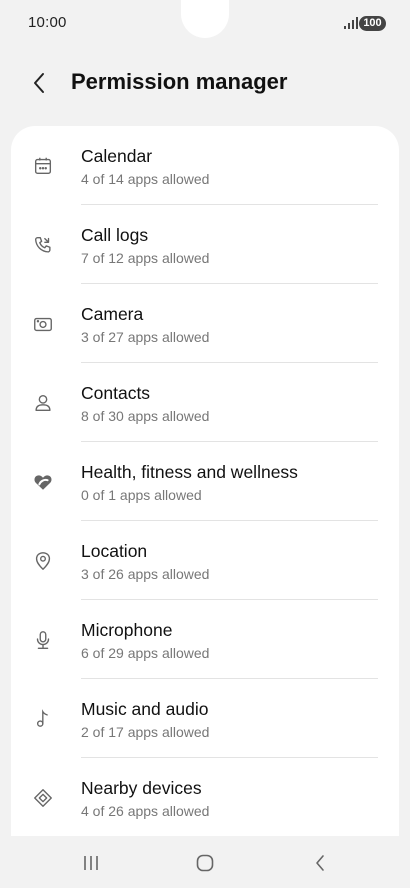 The height and width of the screenshot is (888, 410). I want to click on back-icon, so click(320, 863).